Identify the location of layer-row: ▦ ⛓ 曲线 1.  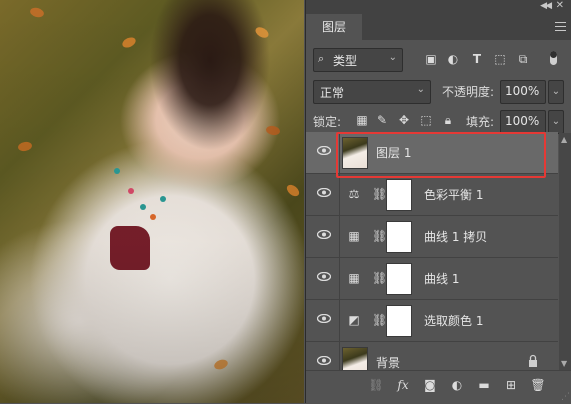
(432, 279).